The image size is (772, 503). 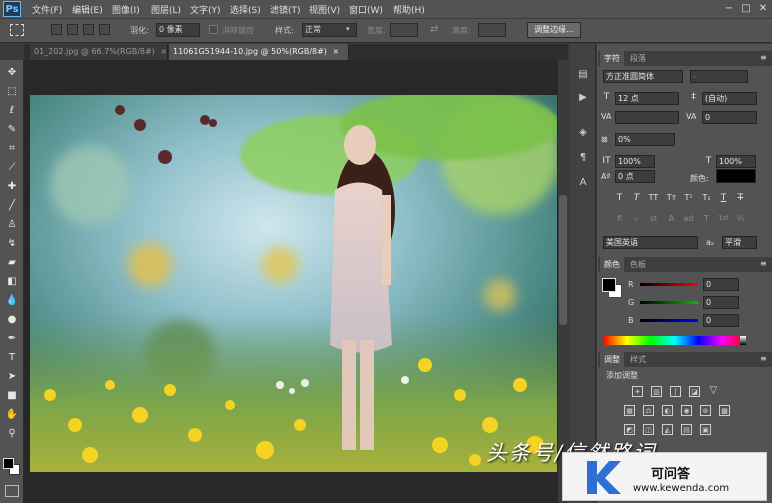 What do you see at coordinates (669, 284) in the screenshot?
I see `red-slider` at bounding box center [669, 284].